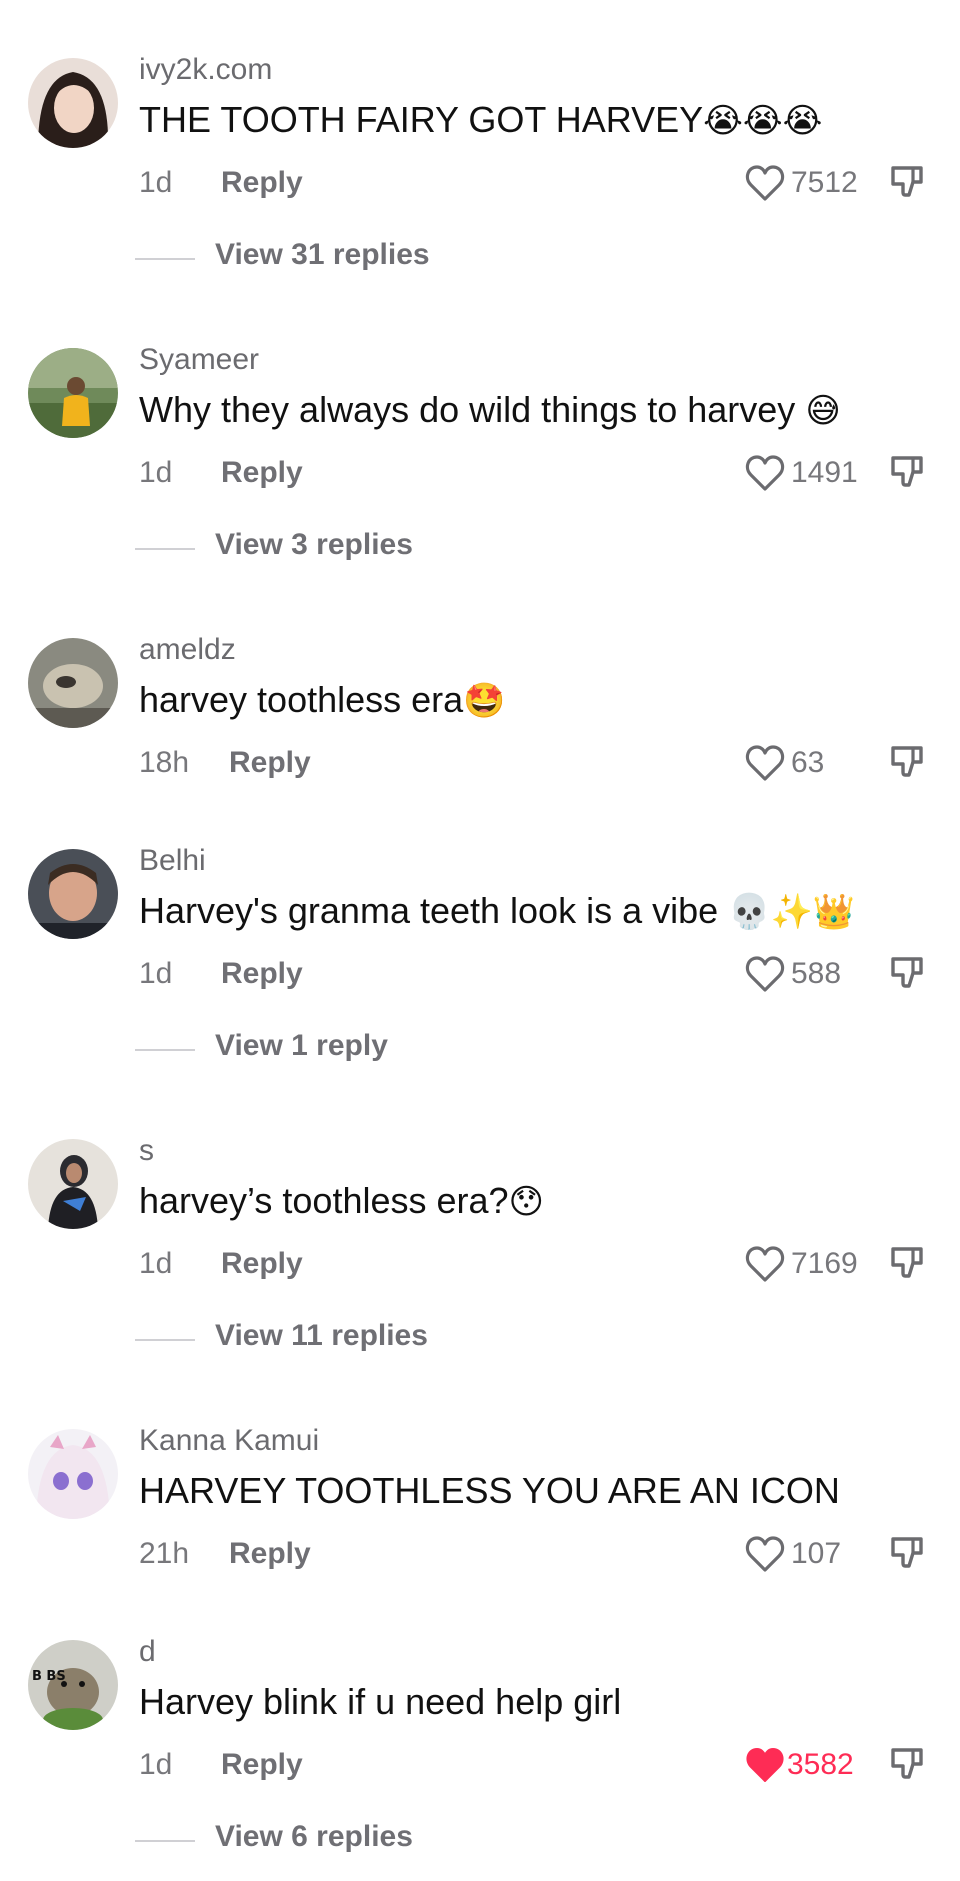 This screenshot has height=1881, width=960. What do you see at coordinates (489, 1490) in the screenshot?
I see `comment-text: HARVEY TOOTHLESS YOU ARE AN ICON` at bounding box center [489, 1490].